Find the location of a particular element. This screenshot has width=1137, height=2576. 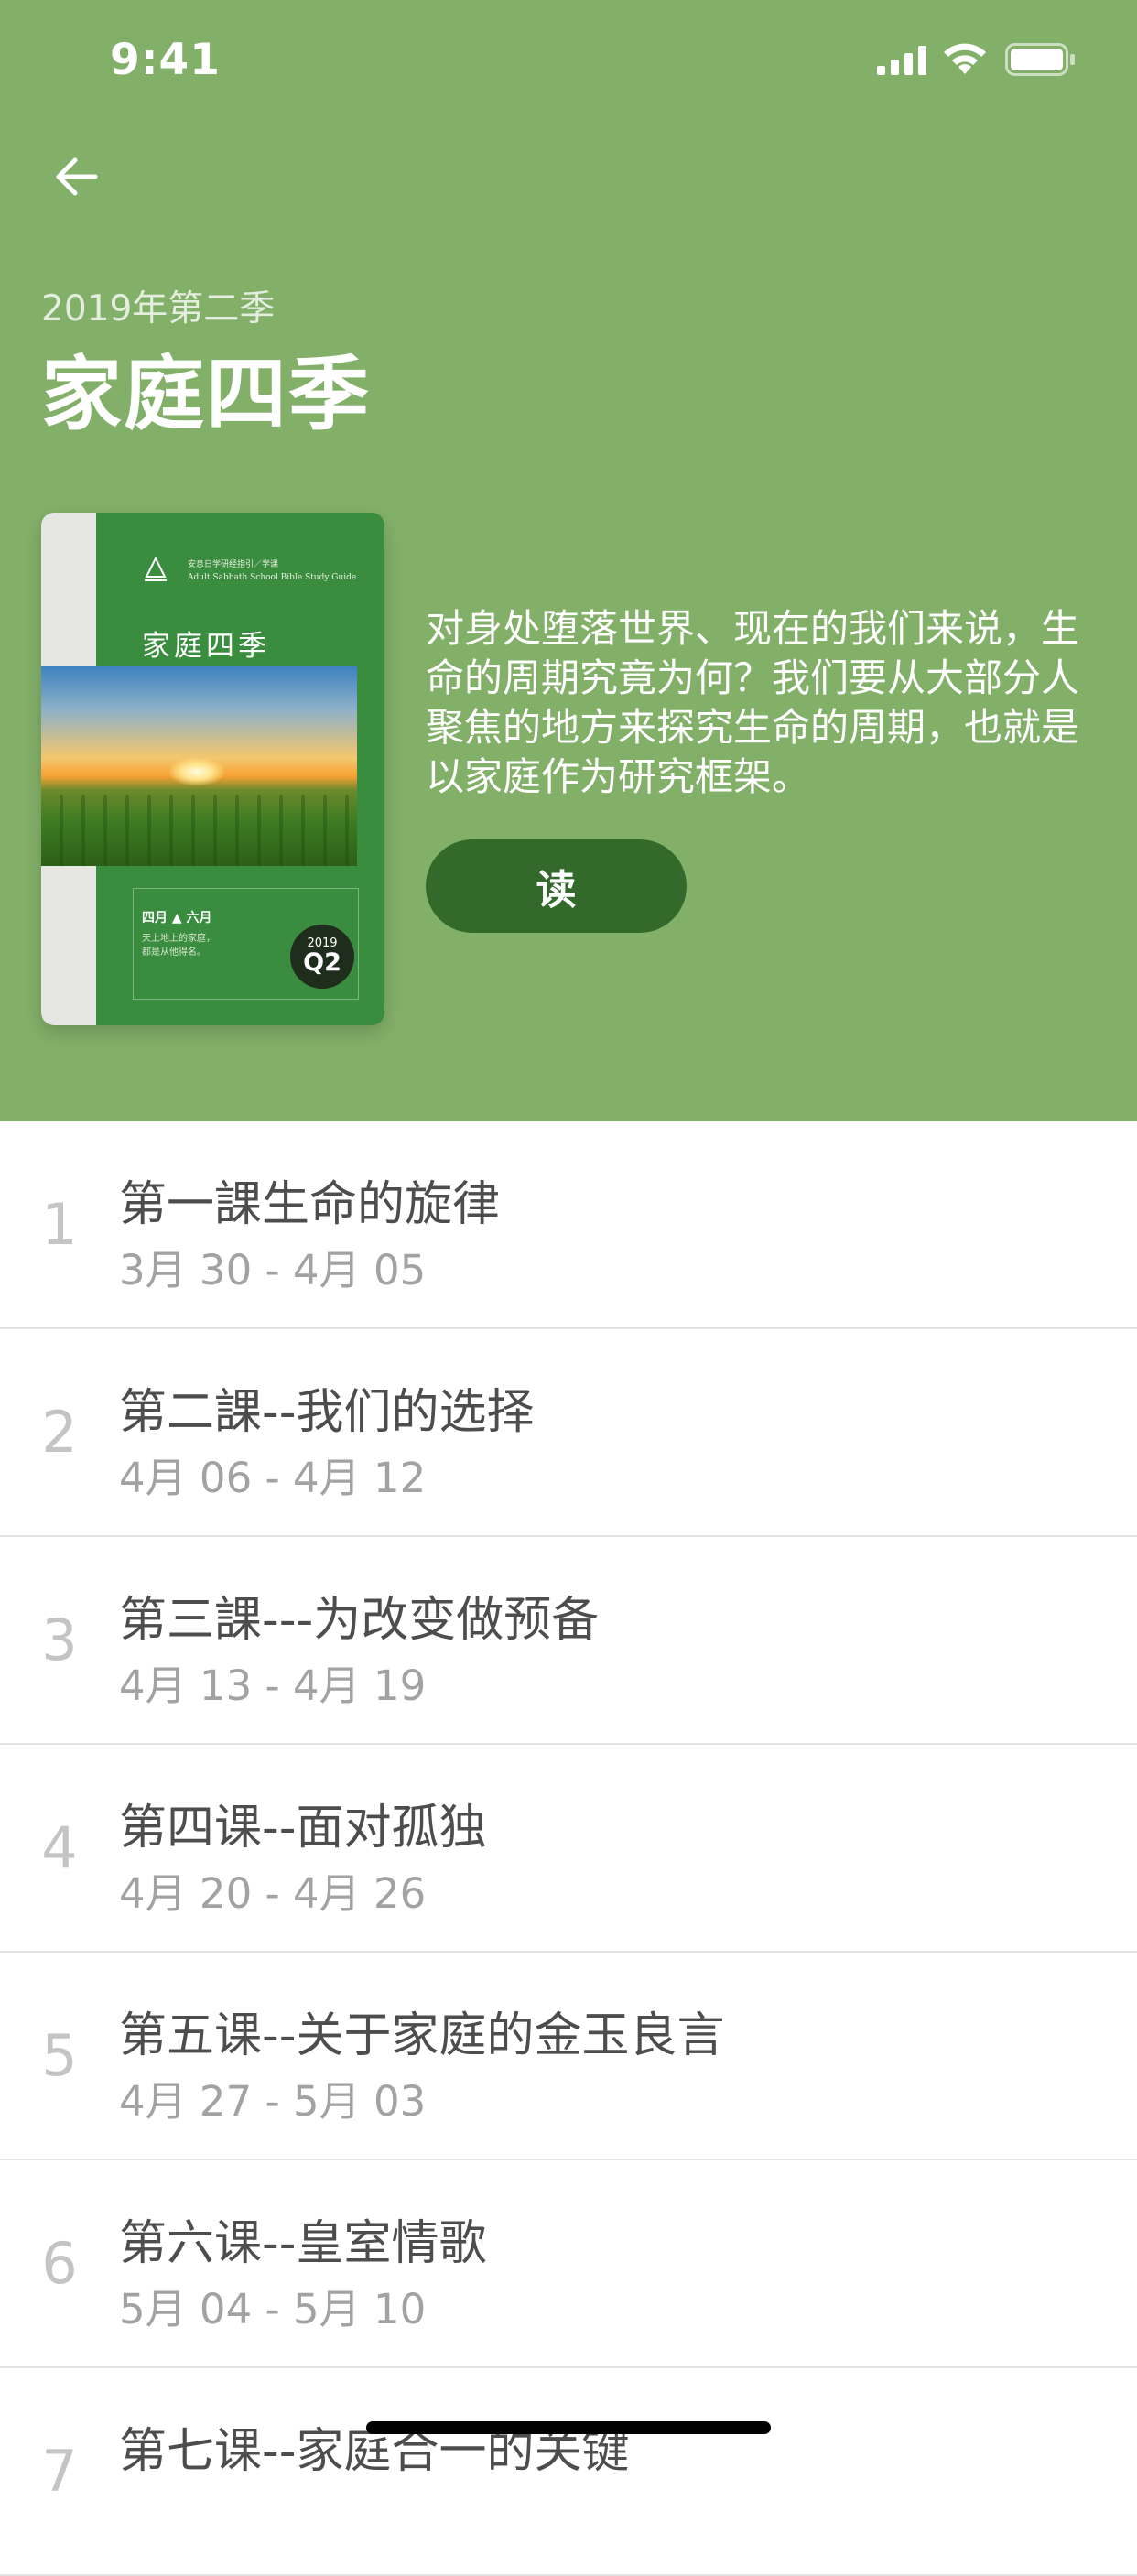

home-indicator is located at coordinates (568, 2428).